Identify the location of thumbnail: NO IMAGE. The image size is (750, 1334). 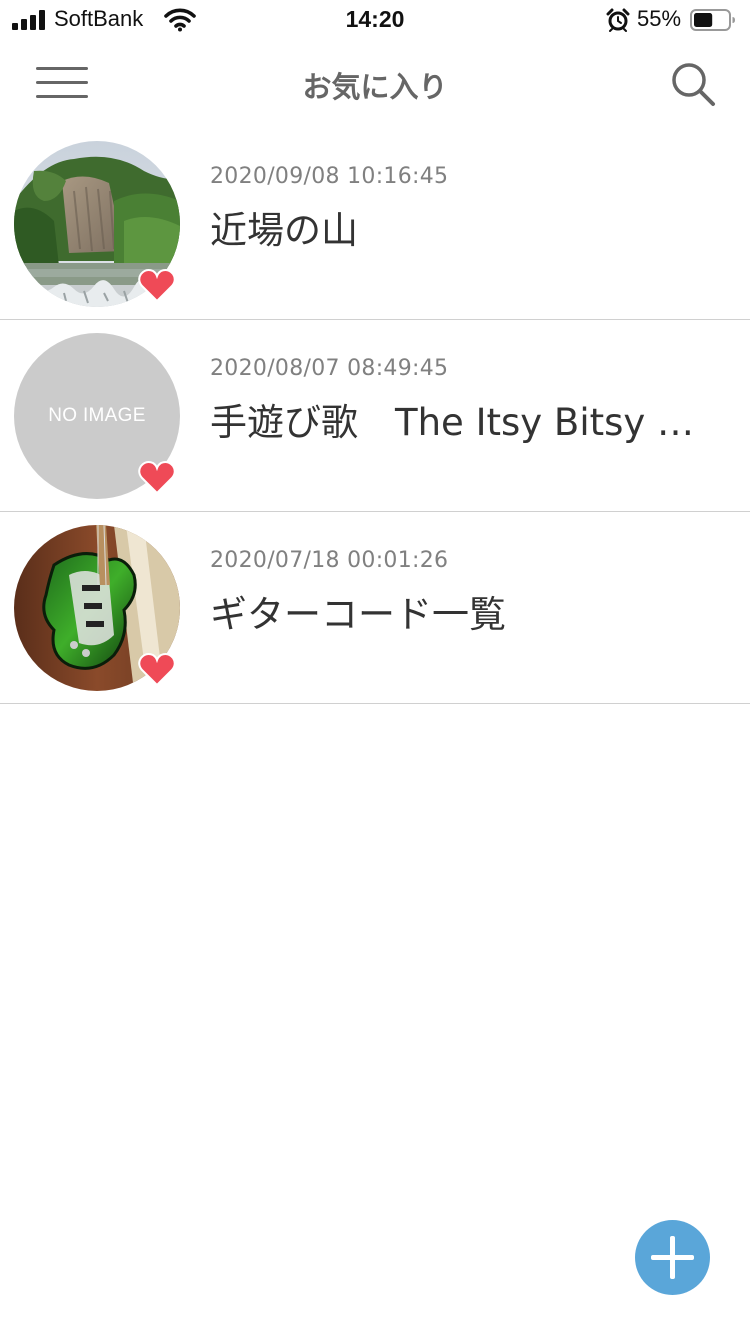
(97, 416).